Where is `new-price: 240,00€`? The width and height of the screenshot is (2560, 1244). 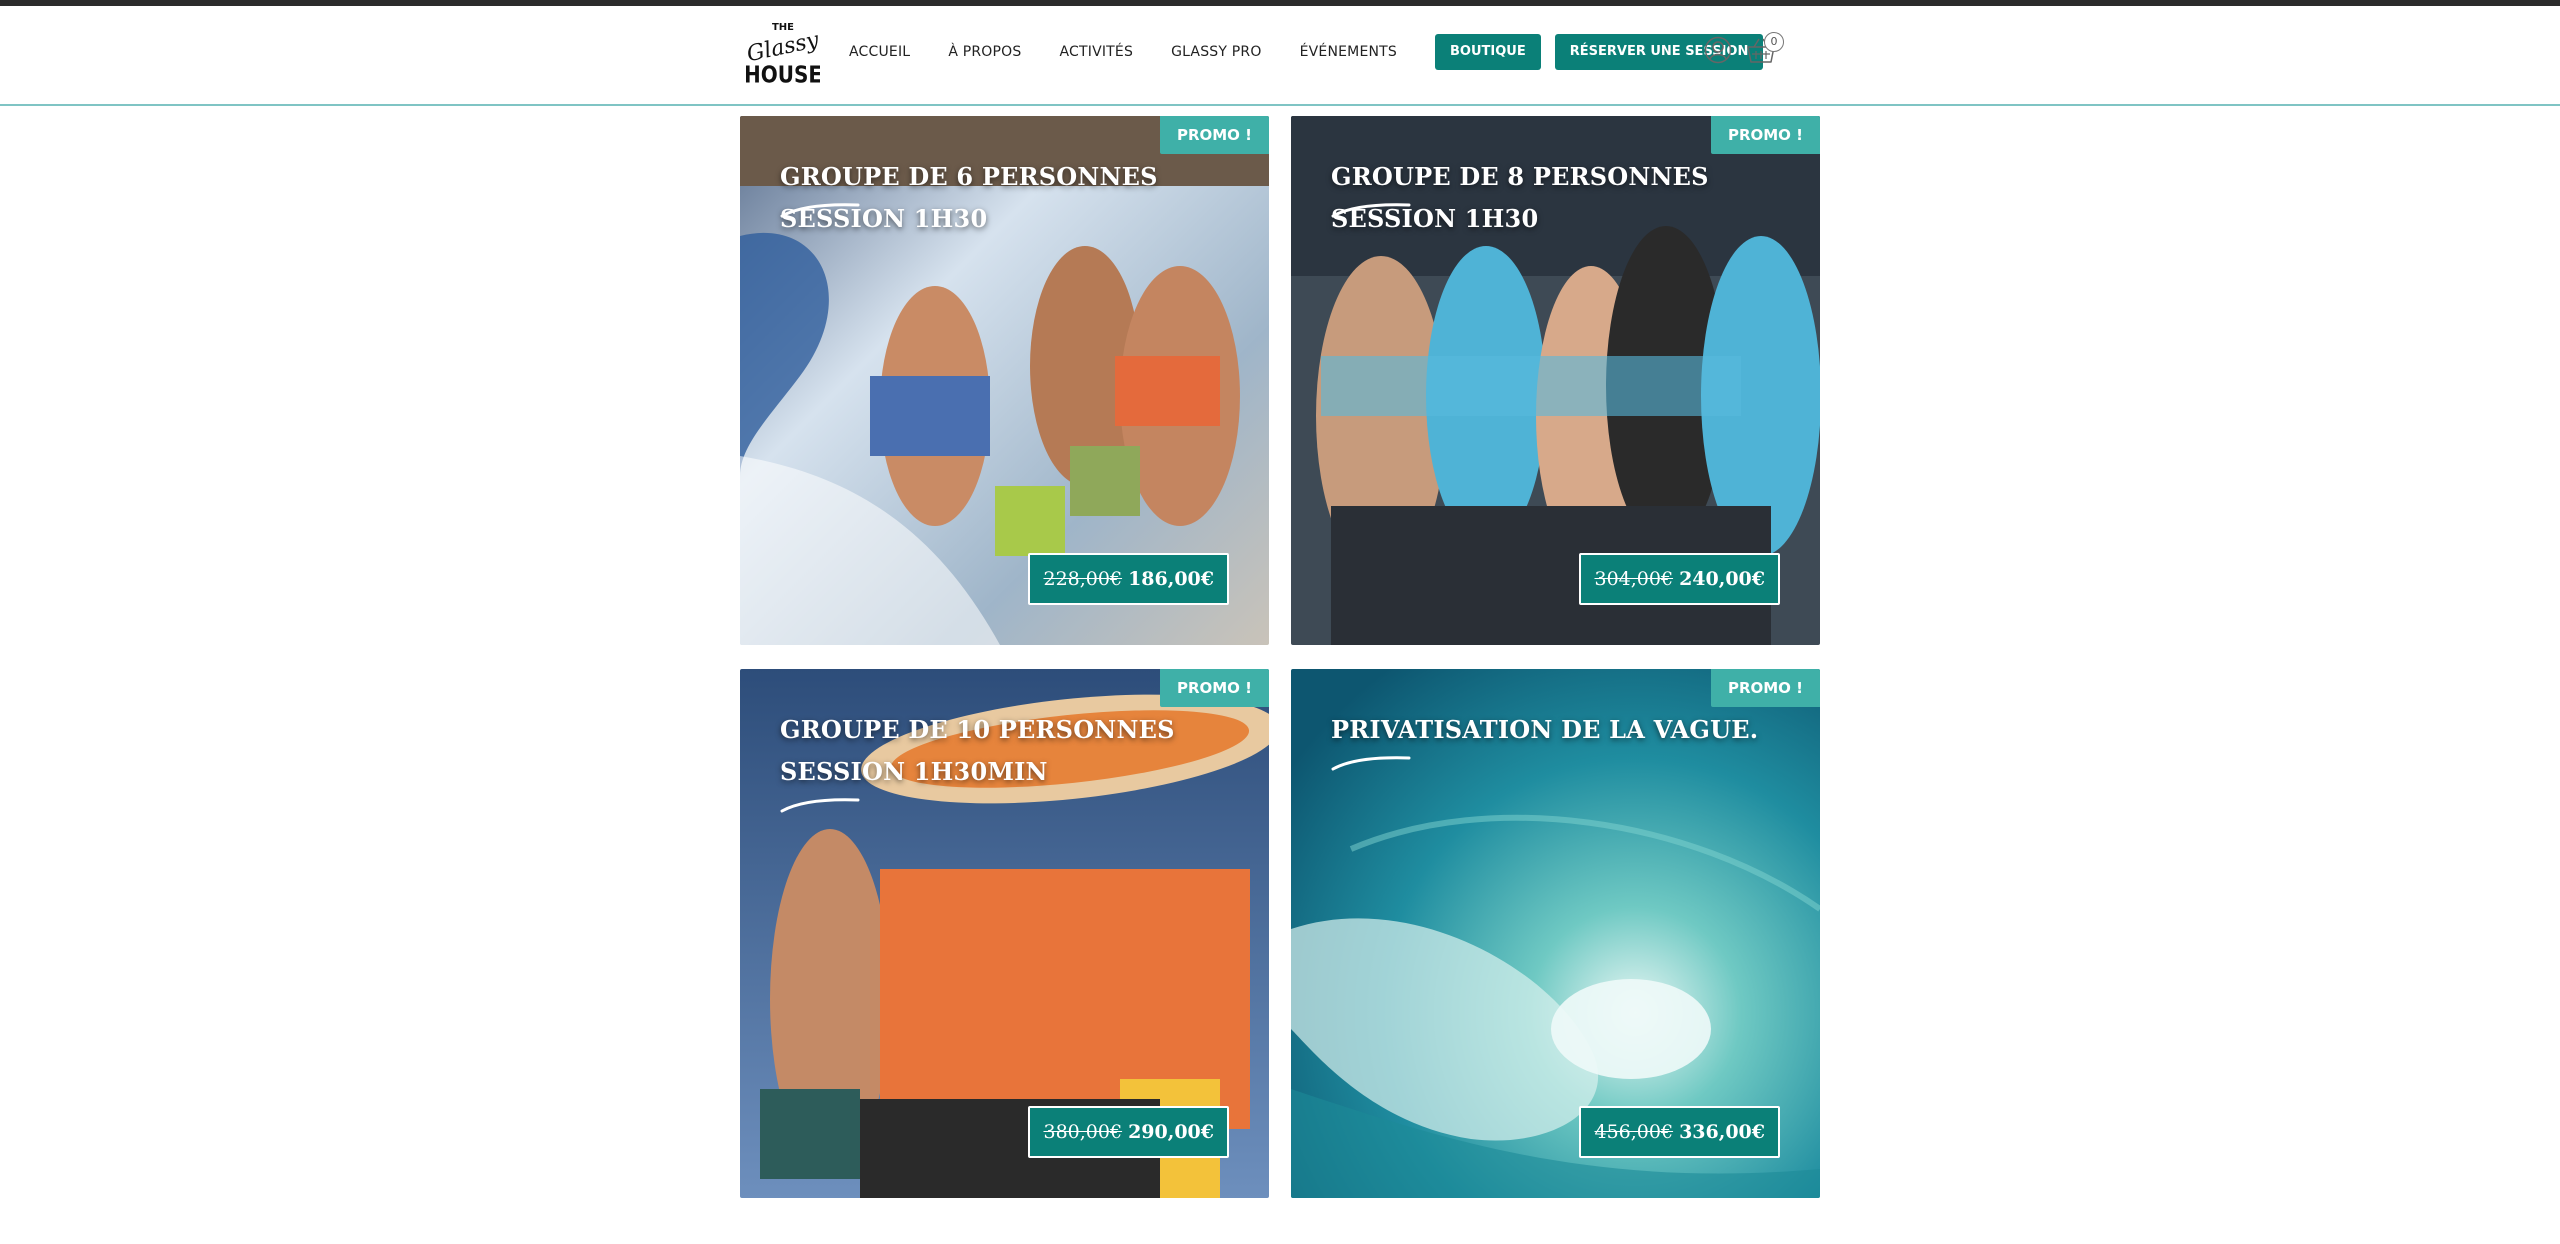 new-price: 240,00€ is located at coordinates (1722, 579).